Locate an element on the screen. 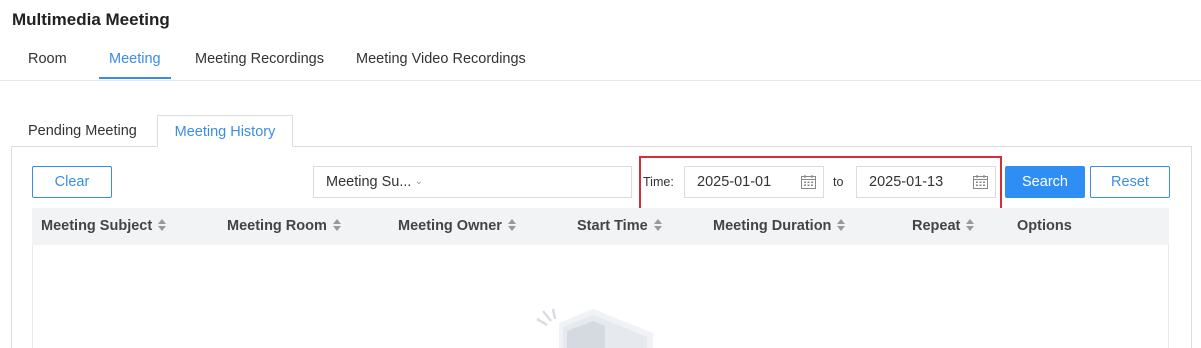 The width and height of the screenshot is (1201, 348). tab-room: Room is located at coordinates (47, 59).